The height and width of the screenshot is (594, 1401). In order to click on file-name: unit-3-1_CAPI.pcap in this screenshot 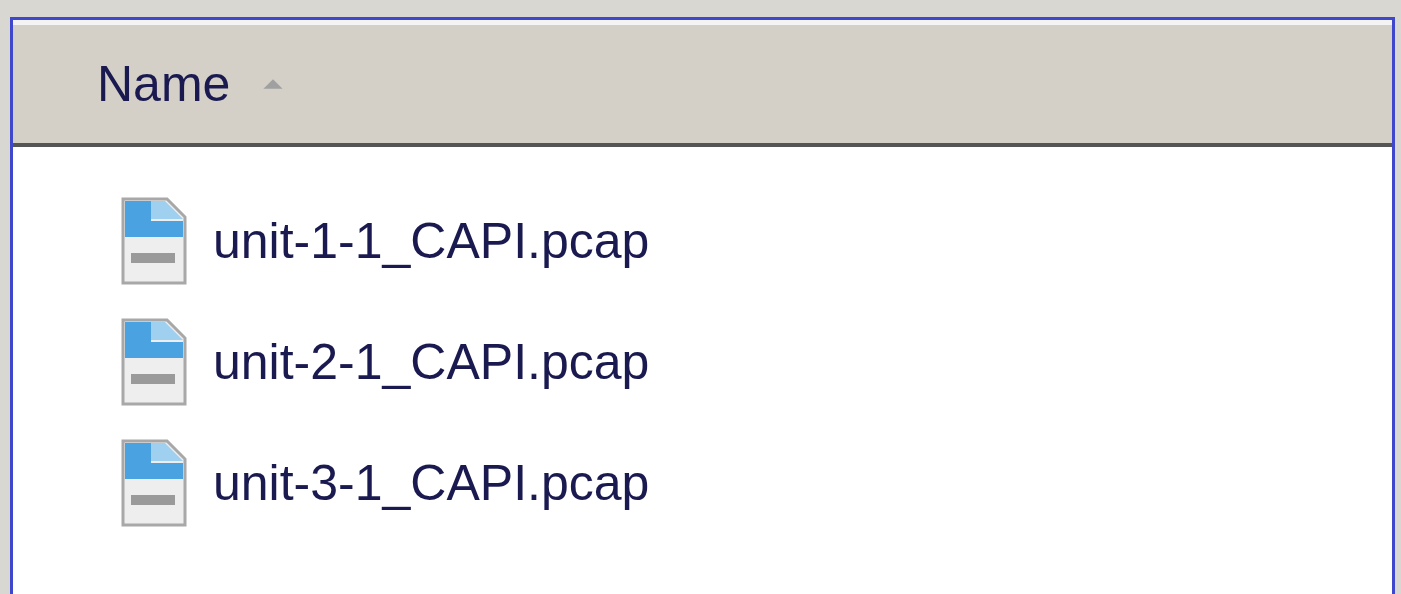, I will do `click(431, 483)`.